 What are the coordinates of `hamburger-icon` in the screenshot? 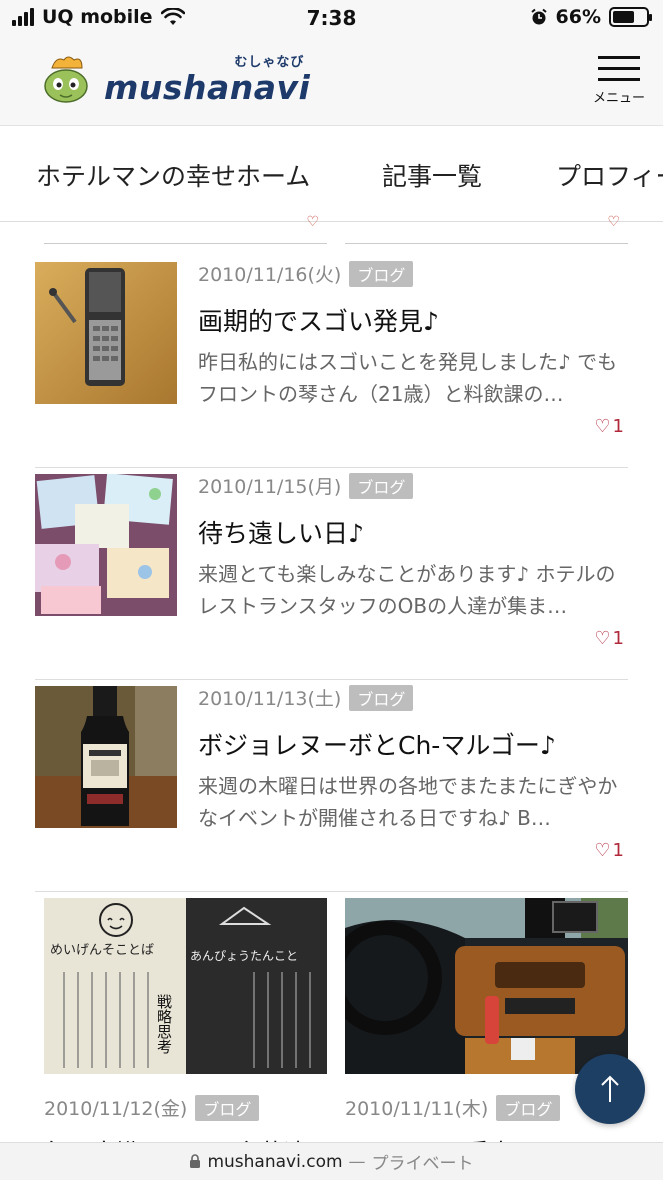 It's located at (619, 68).